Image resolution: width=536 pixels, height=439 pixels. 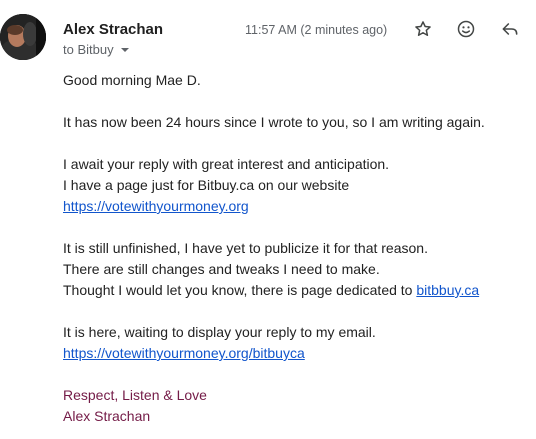 What do you see at coordinates (423, 29) in the screenshot?
I see `star-icon` at bounding box center [423, 29].